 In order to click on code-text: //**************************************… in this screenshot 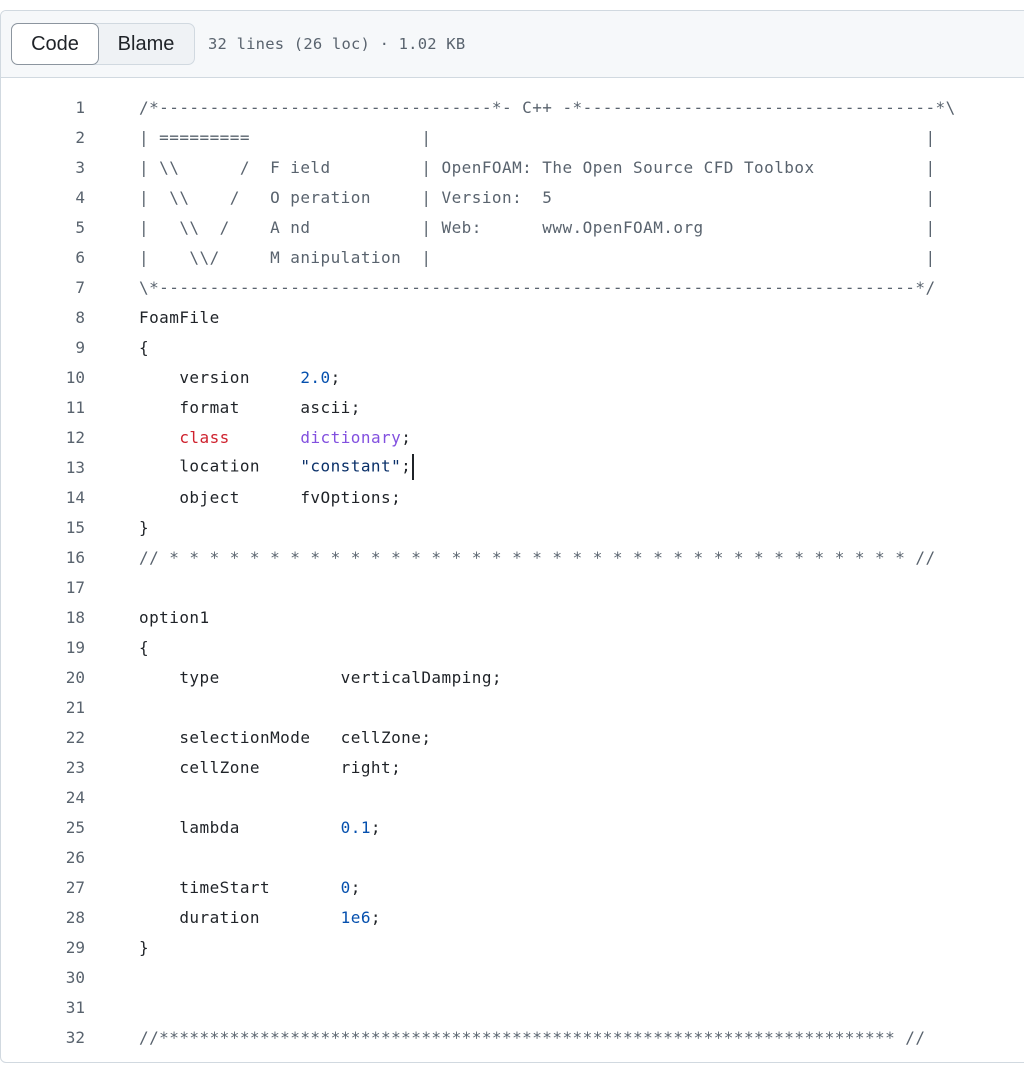, I will do `click(532, 1037)`.